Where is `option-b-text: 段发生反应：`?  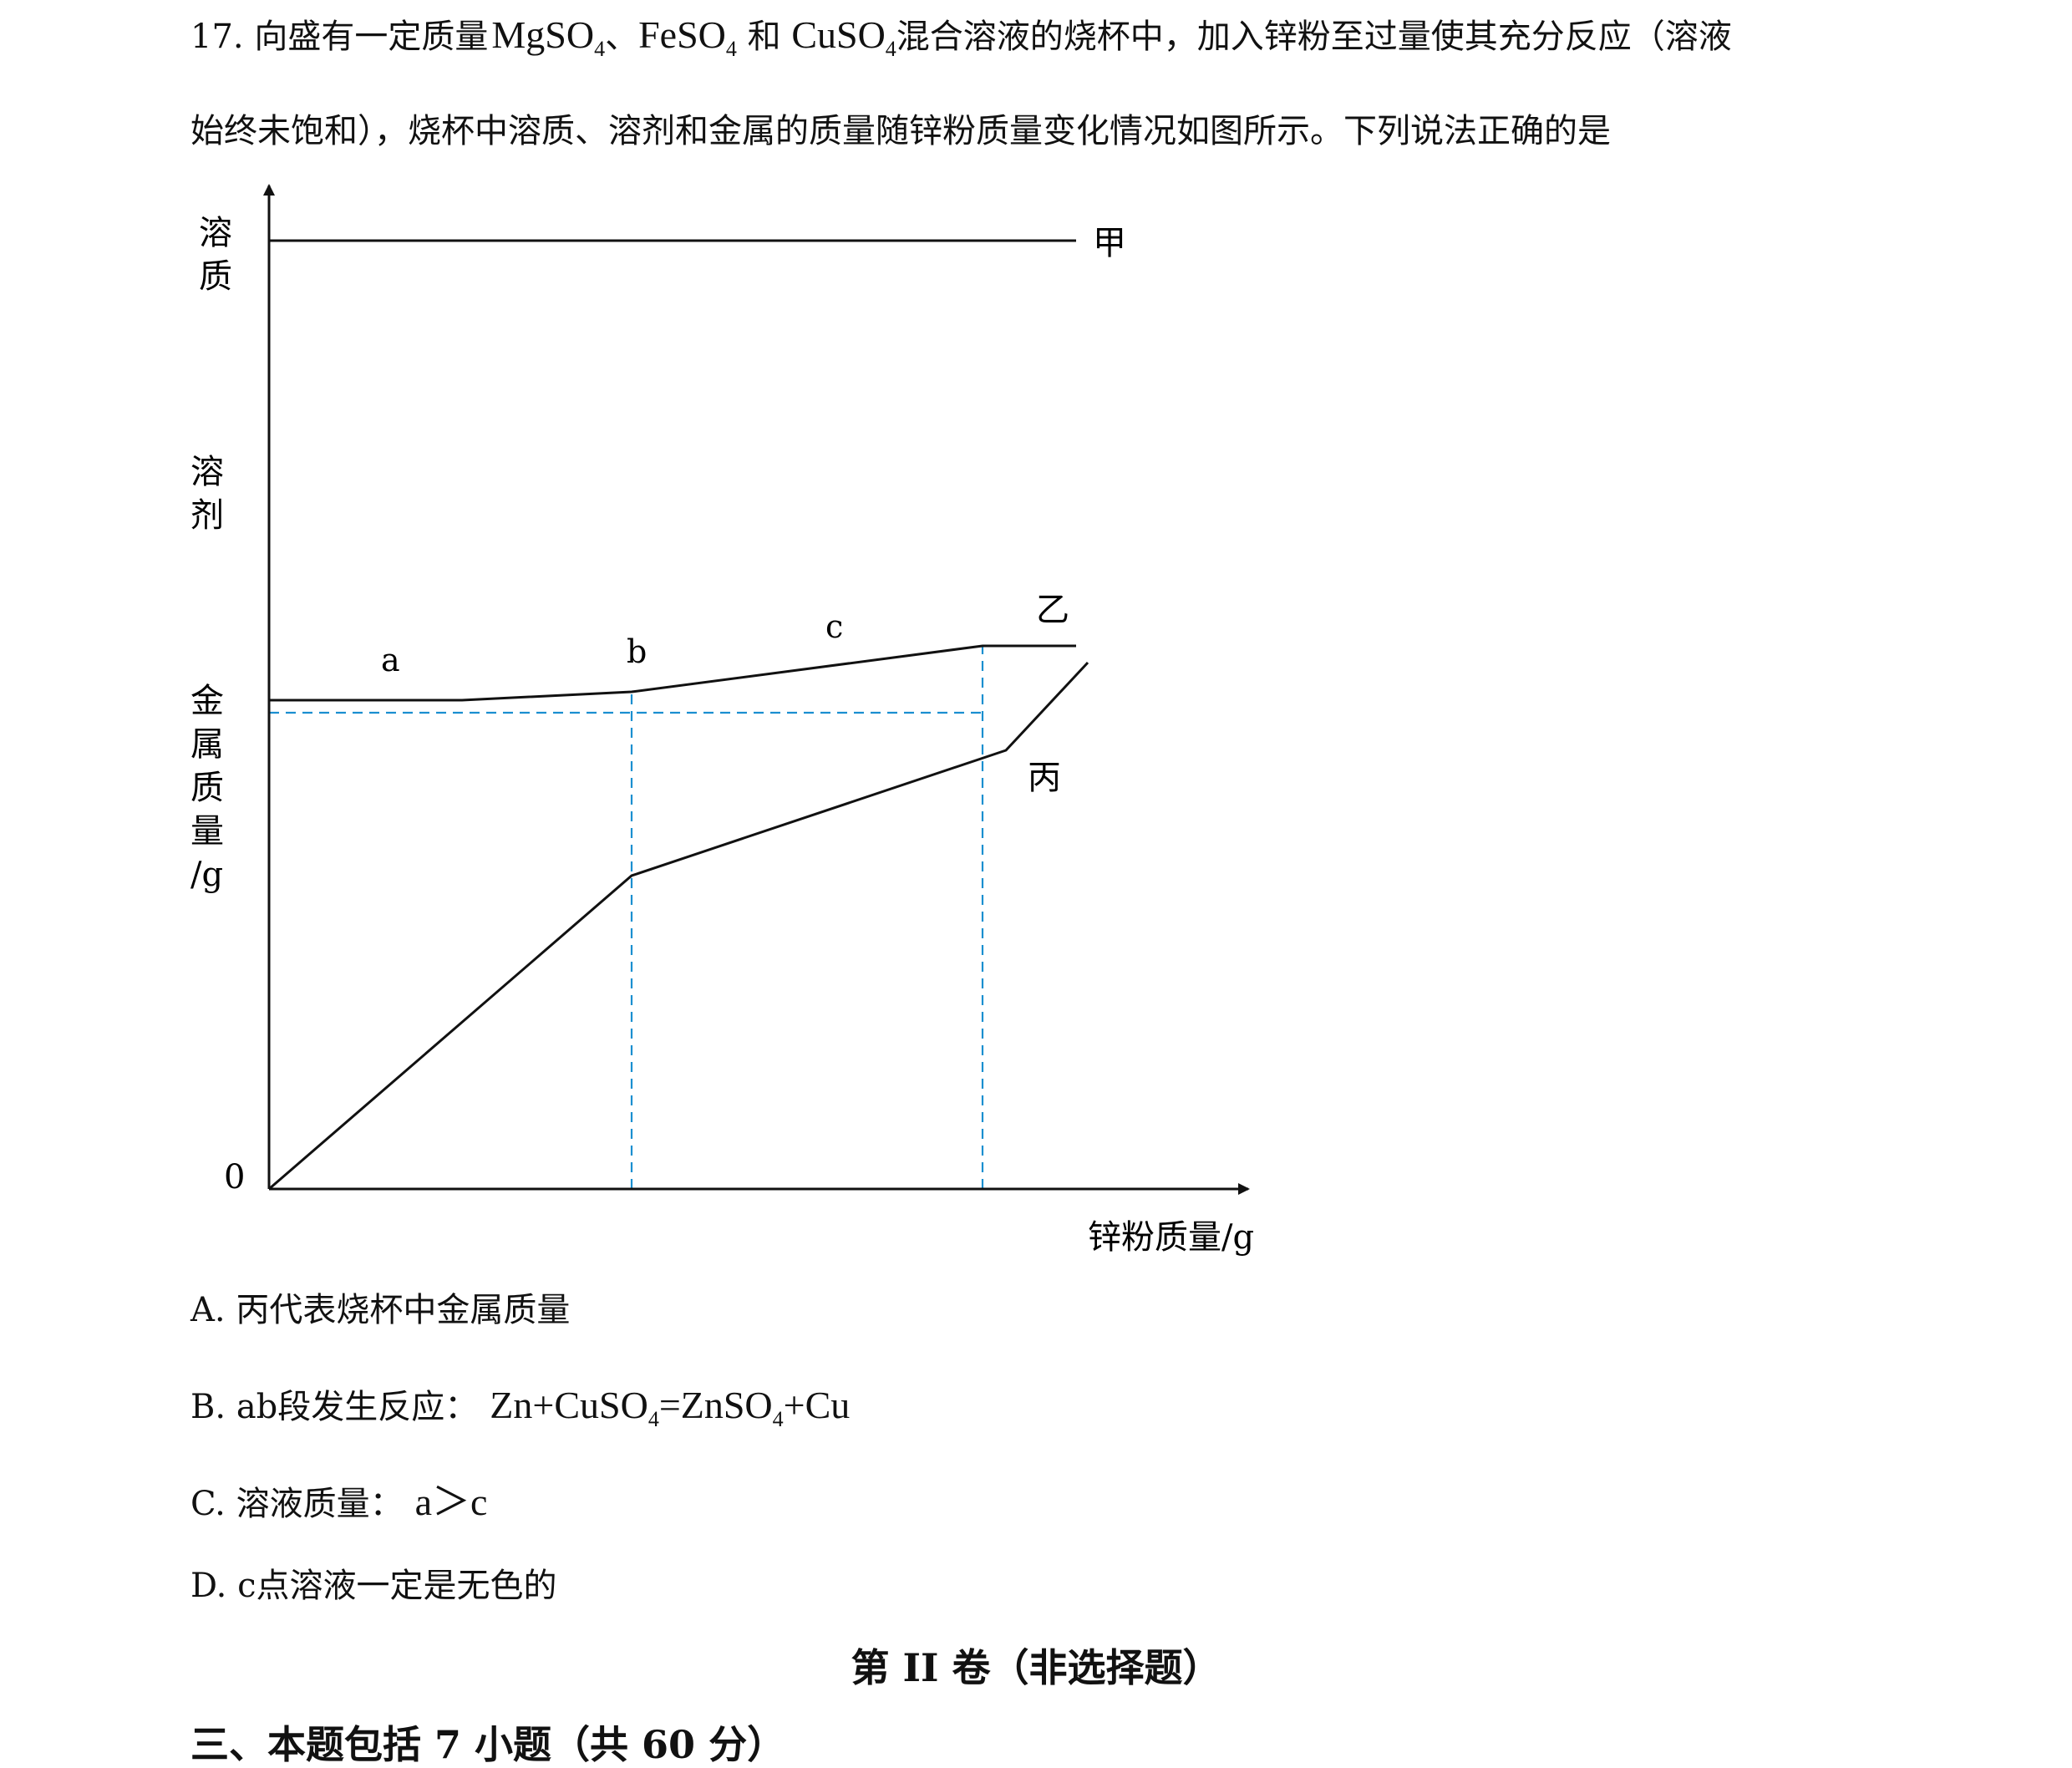
option-b-text: 段发生反应： is located at coordinates (378, 1407).